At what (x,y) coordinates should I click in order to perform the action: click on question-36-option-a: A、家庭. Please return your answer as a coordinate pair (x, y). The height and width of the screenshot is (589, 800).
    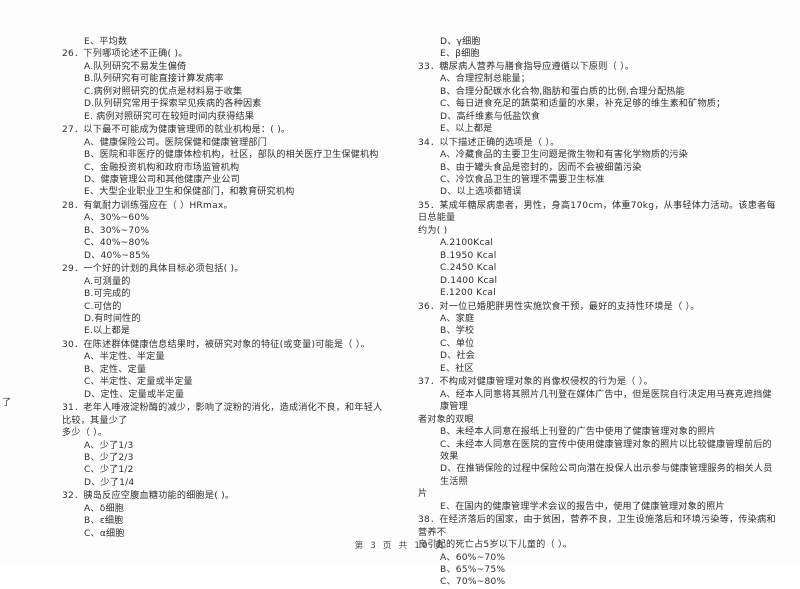
    Looking at the image, I should click on (598, 319).